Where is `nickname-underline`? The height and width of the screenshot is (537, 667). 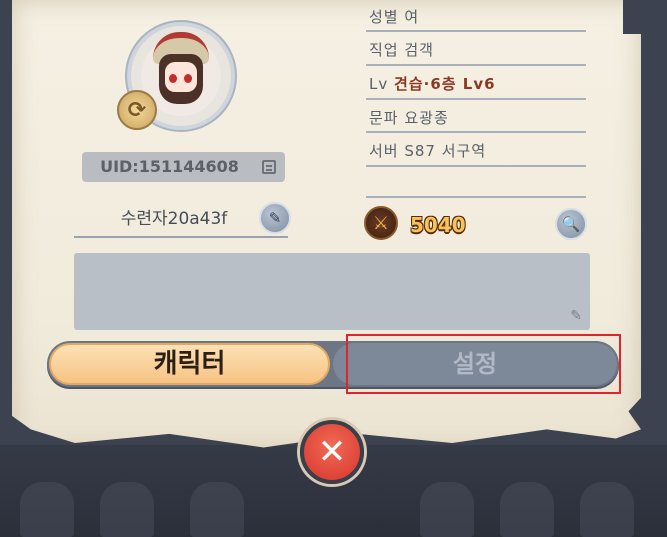 nickname-underline is located at coordinates (181, 237).